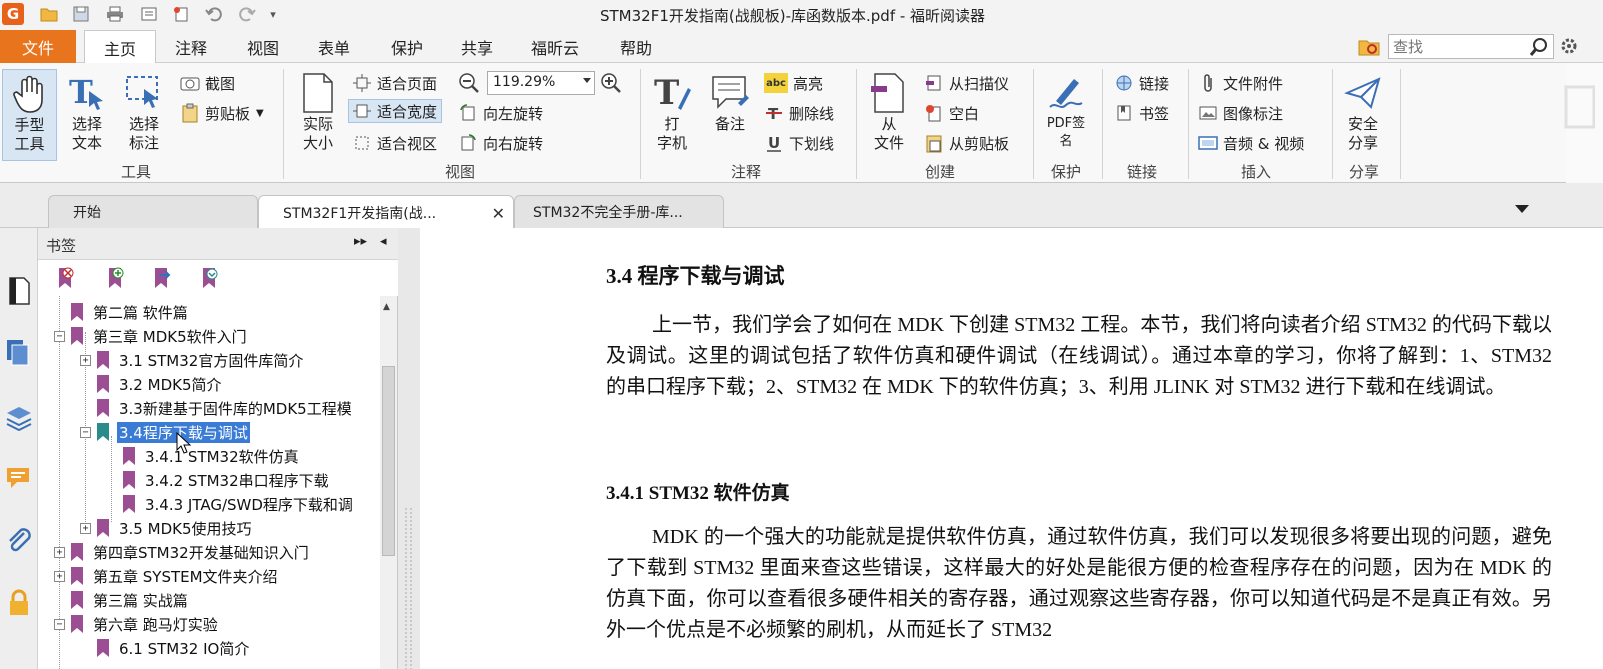 The width and height of the screenshot is (1603, 669). Describe the element at coordinates (1539, 47) in the screenshot. I see `search-icon` at that location.